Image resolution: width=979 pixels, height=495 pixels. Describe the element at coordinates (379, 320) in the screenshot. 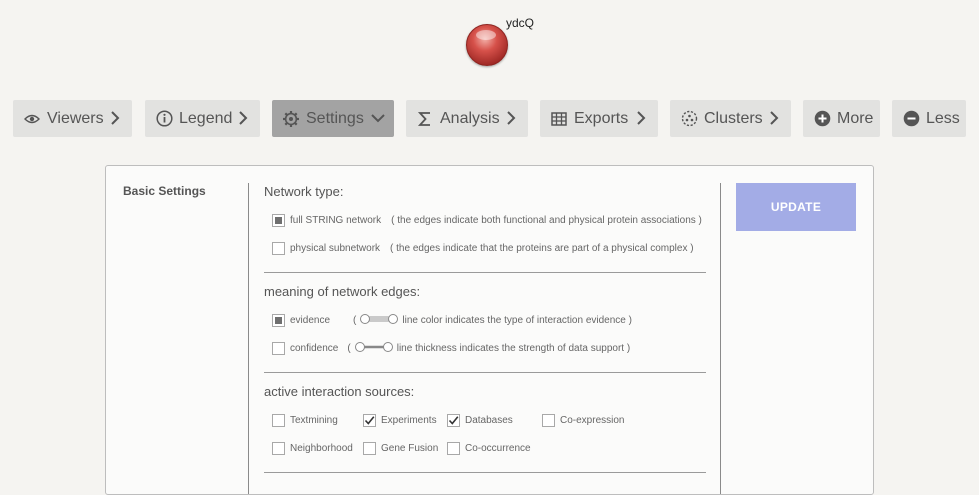

I see `multi-line-edge-icon` at that location.